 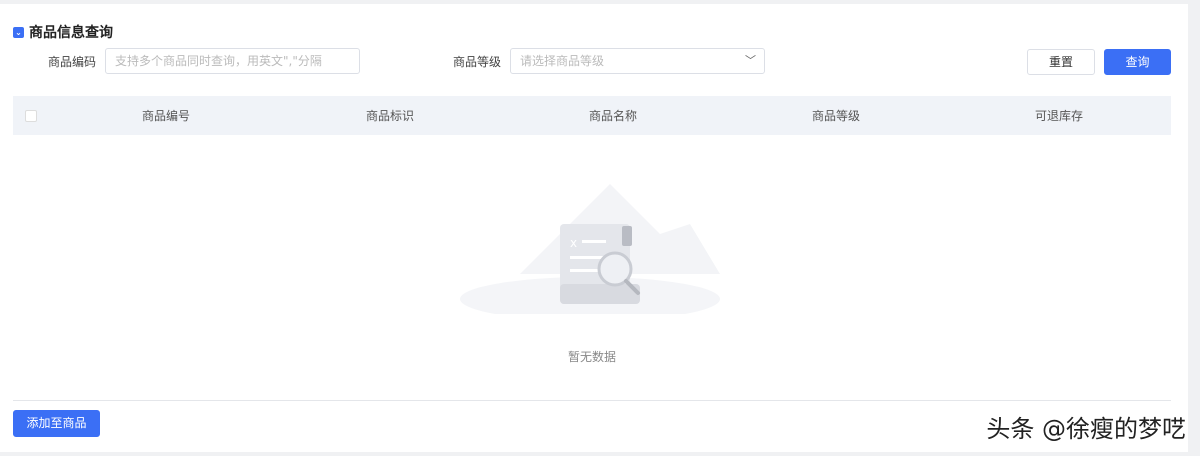 I want to click on level-label: 商品等级, so click(x=477, y=62).